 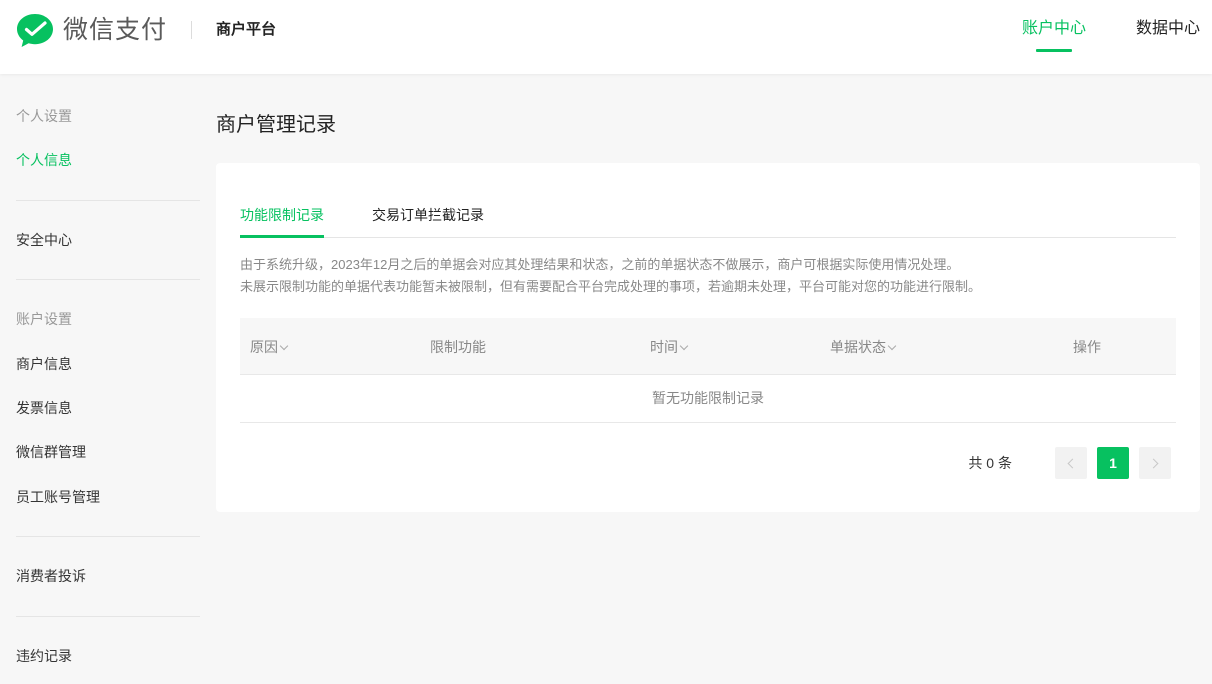 I want to click on platform-name: 商户平台, so click(x=246, y=29).